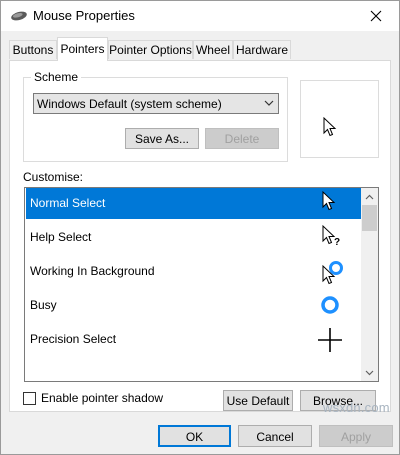 This screenshot has width=400, height=455. I want to click on scheme-selected-value: Windows Default (system scheme), so click(129, 104).